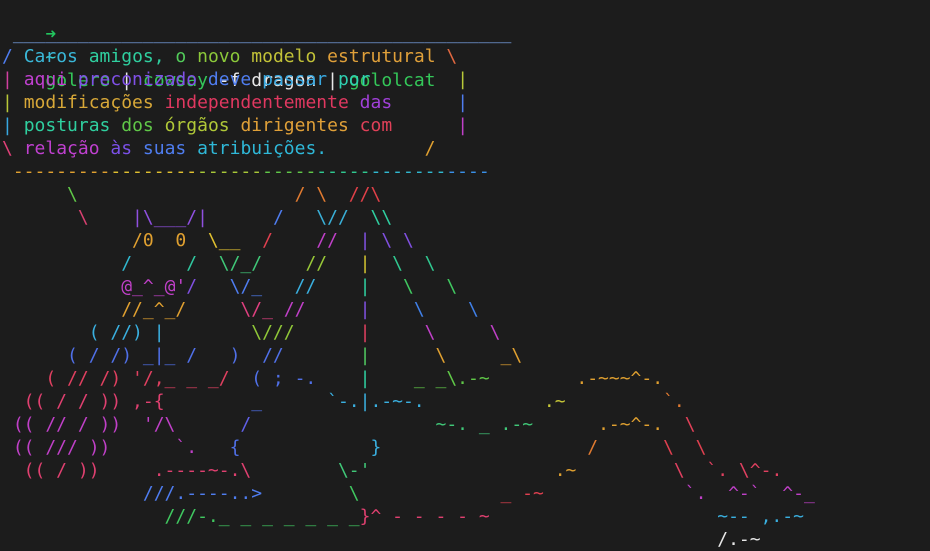 Image resolution: width=930 pixels, height=551 pixels. I want to click on output-segment: (( / / )) ,-{, so click(127, 401).